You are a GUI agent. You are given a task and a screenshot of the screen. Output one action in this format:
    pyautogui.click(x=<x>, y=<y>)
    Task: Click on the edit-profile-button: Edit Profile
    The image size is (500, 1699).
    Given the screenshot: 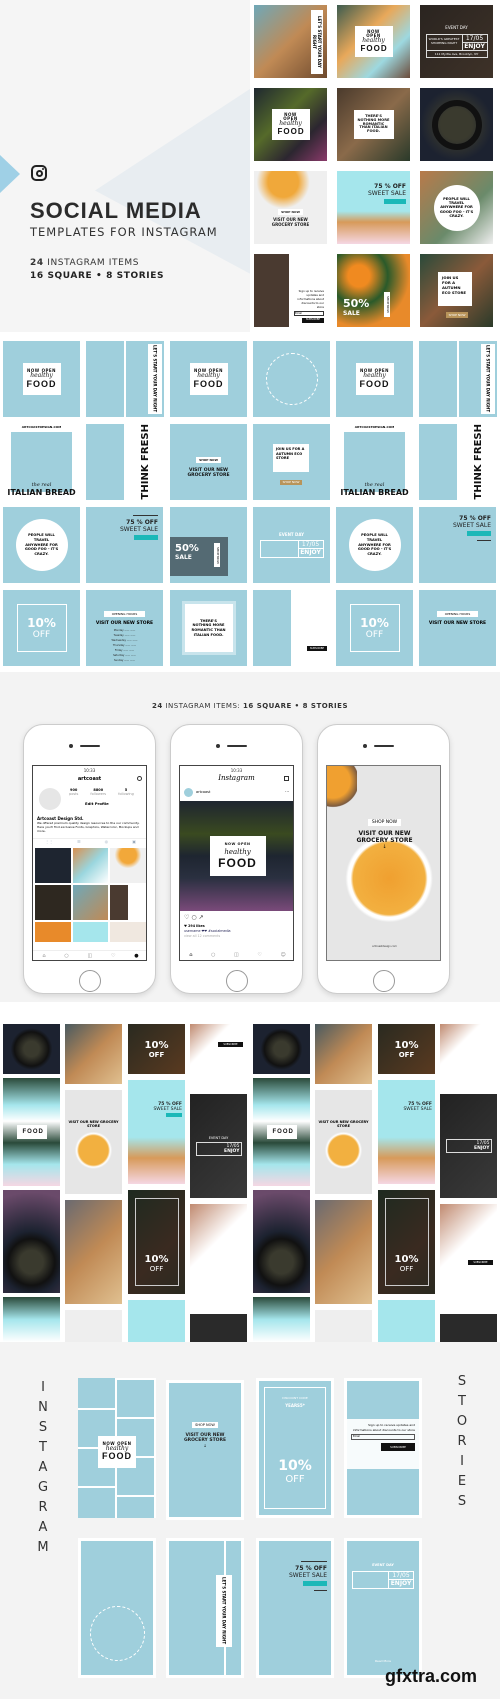 What is the action you would take?
    pyautogui.click(x=97, y=803)
    